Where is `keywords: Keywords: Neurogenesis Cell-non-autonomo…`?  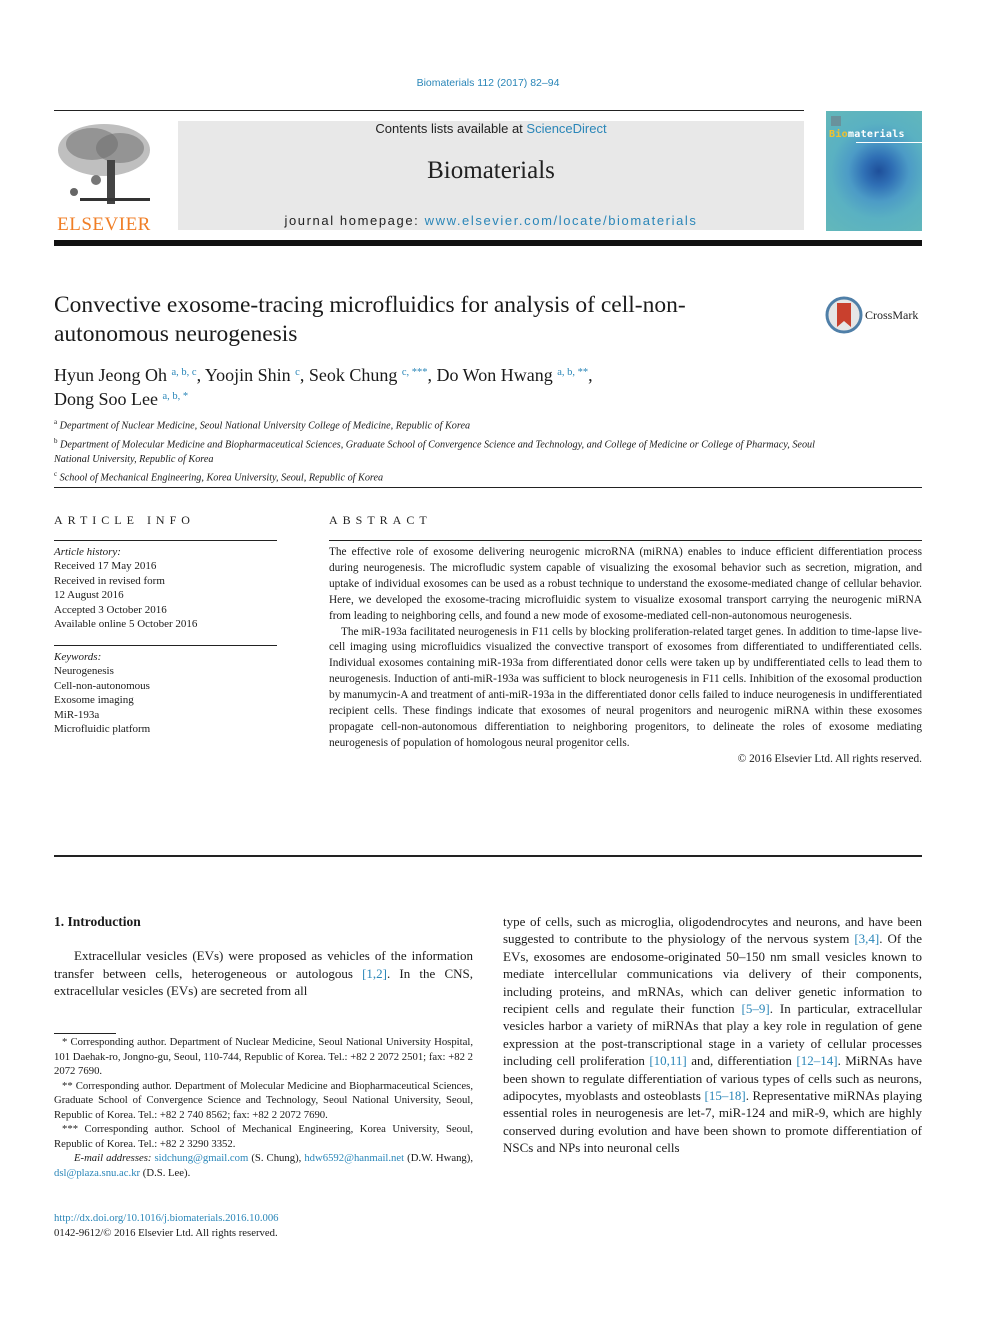 keywords: Keywords: Neurogenesis Cell-non-autonomo… is located at coordinates (169, 693).